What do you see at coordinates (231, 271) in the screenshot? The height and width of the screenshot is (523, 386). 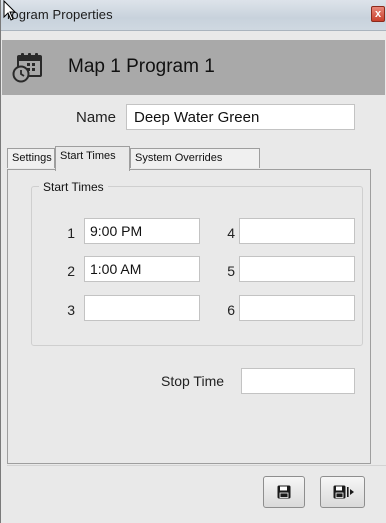 I see `start-time-5-label: 5` at bounding box center [231, 271].